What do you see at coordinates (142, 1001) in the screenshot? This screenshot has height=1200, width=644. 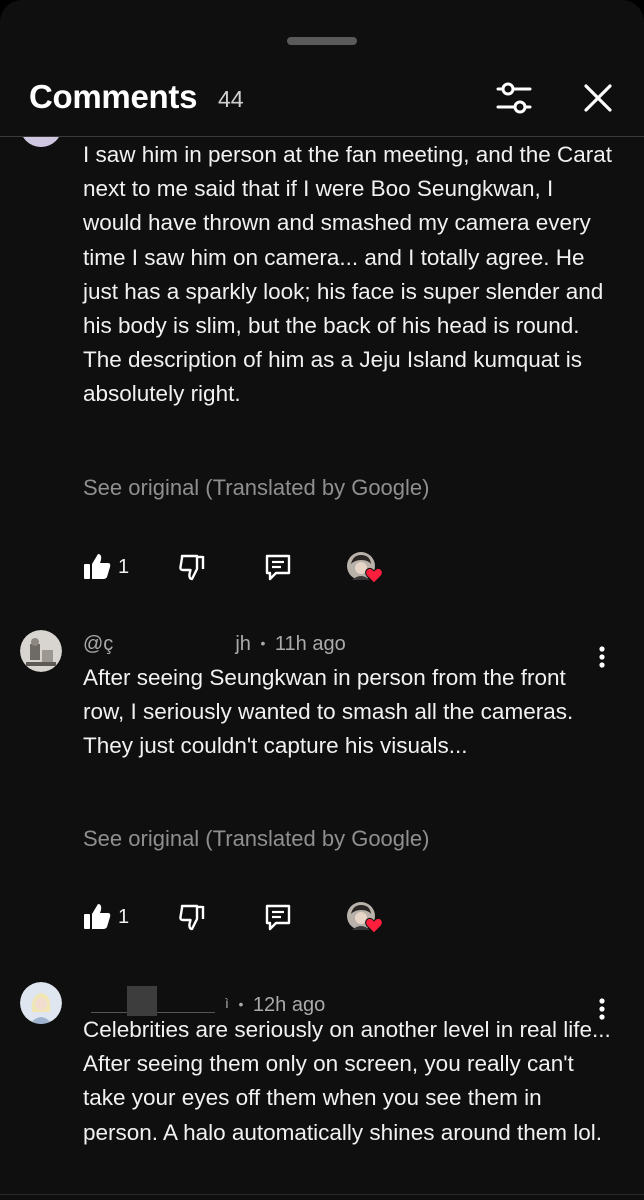 I see `redacted-username-block` at bounding box center [142, 1001].